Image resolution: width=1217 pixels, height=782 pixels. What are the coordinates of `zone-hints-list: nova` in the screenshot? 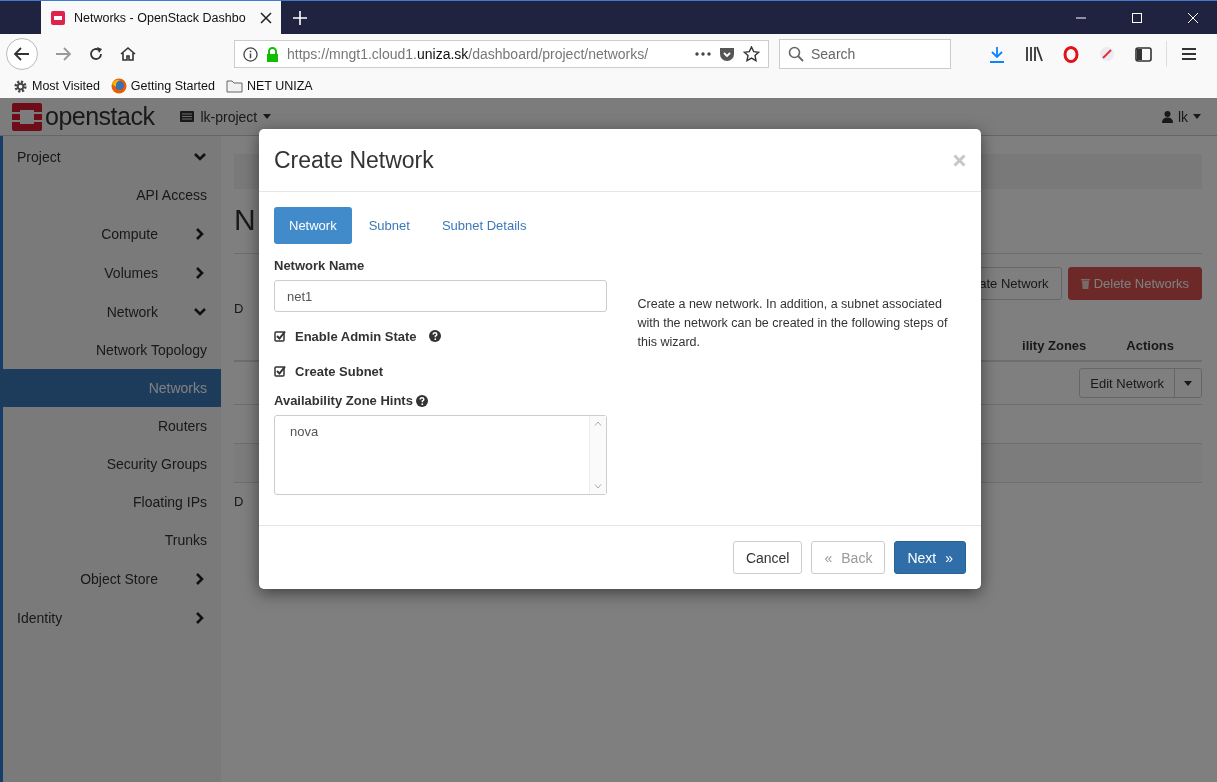 It's located at (441, 455).